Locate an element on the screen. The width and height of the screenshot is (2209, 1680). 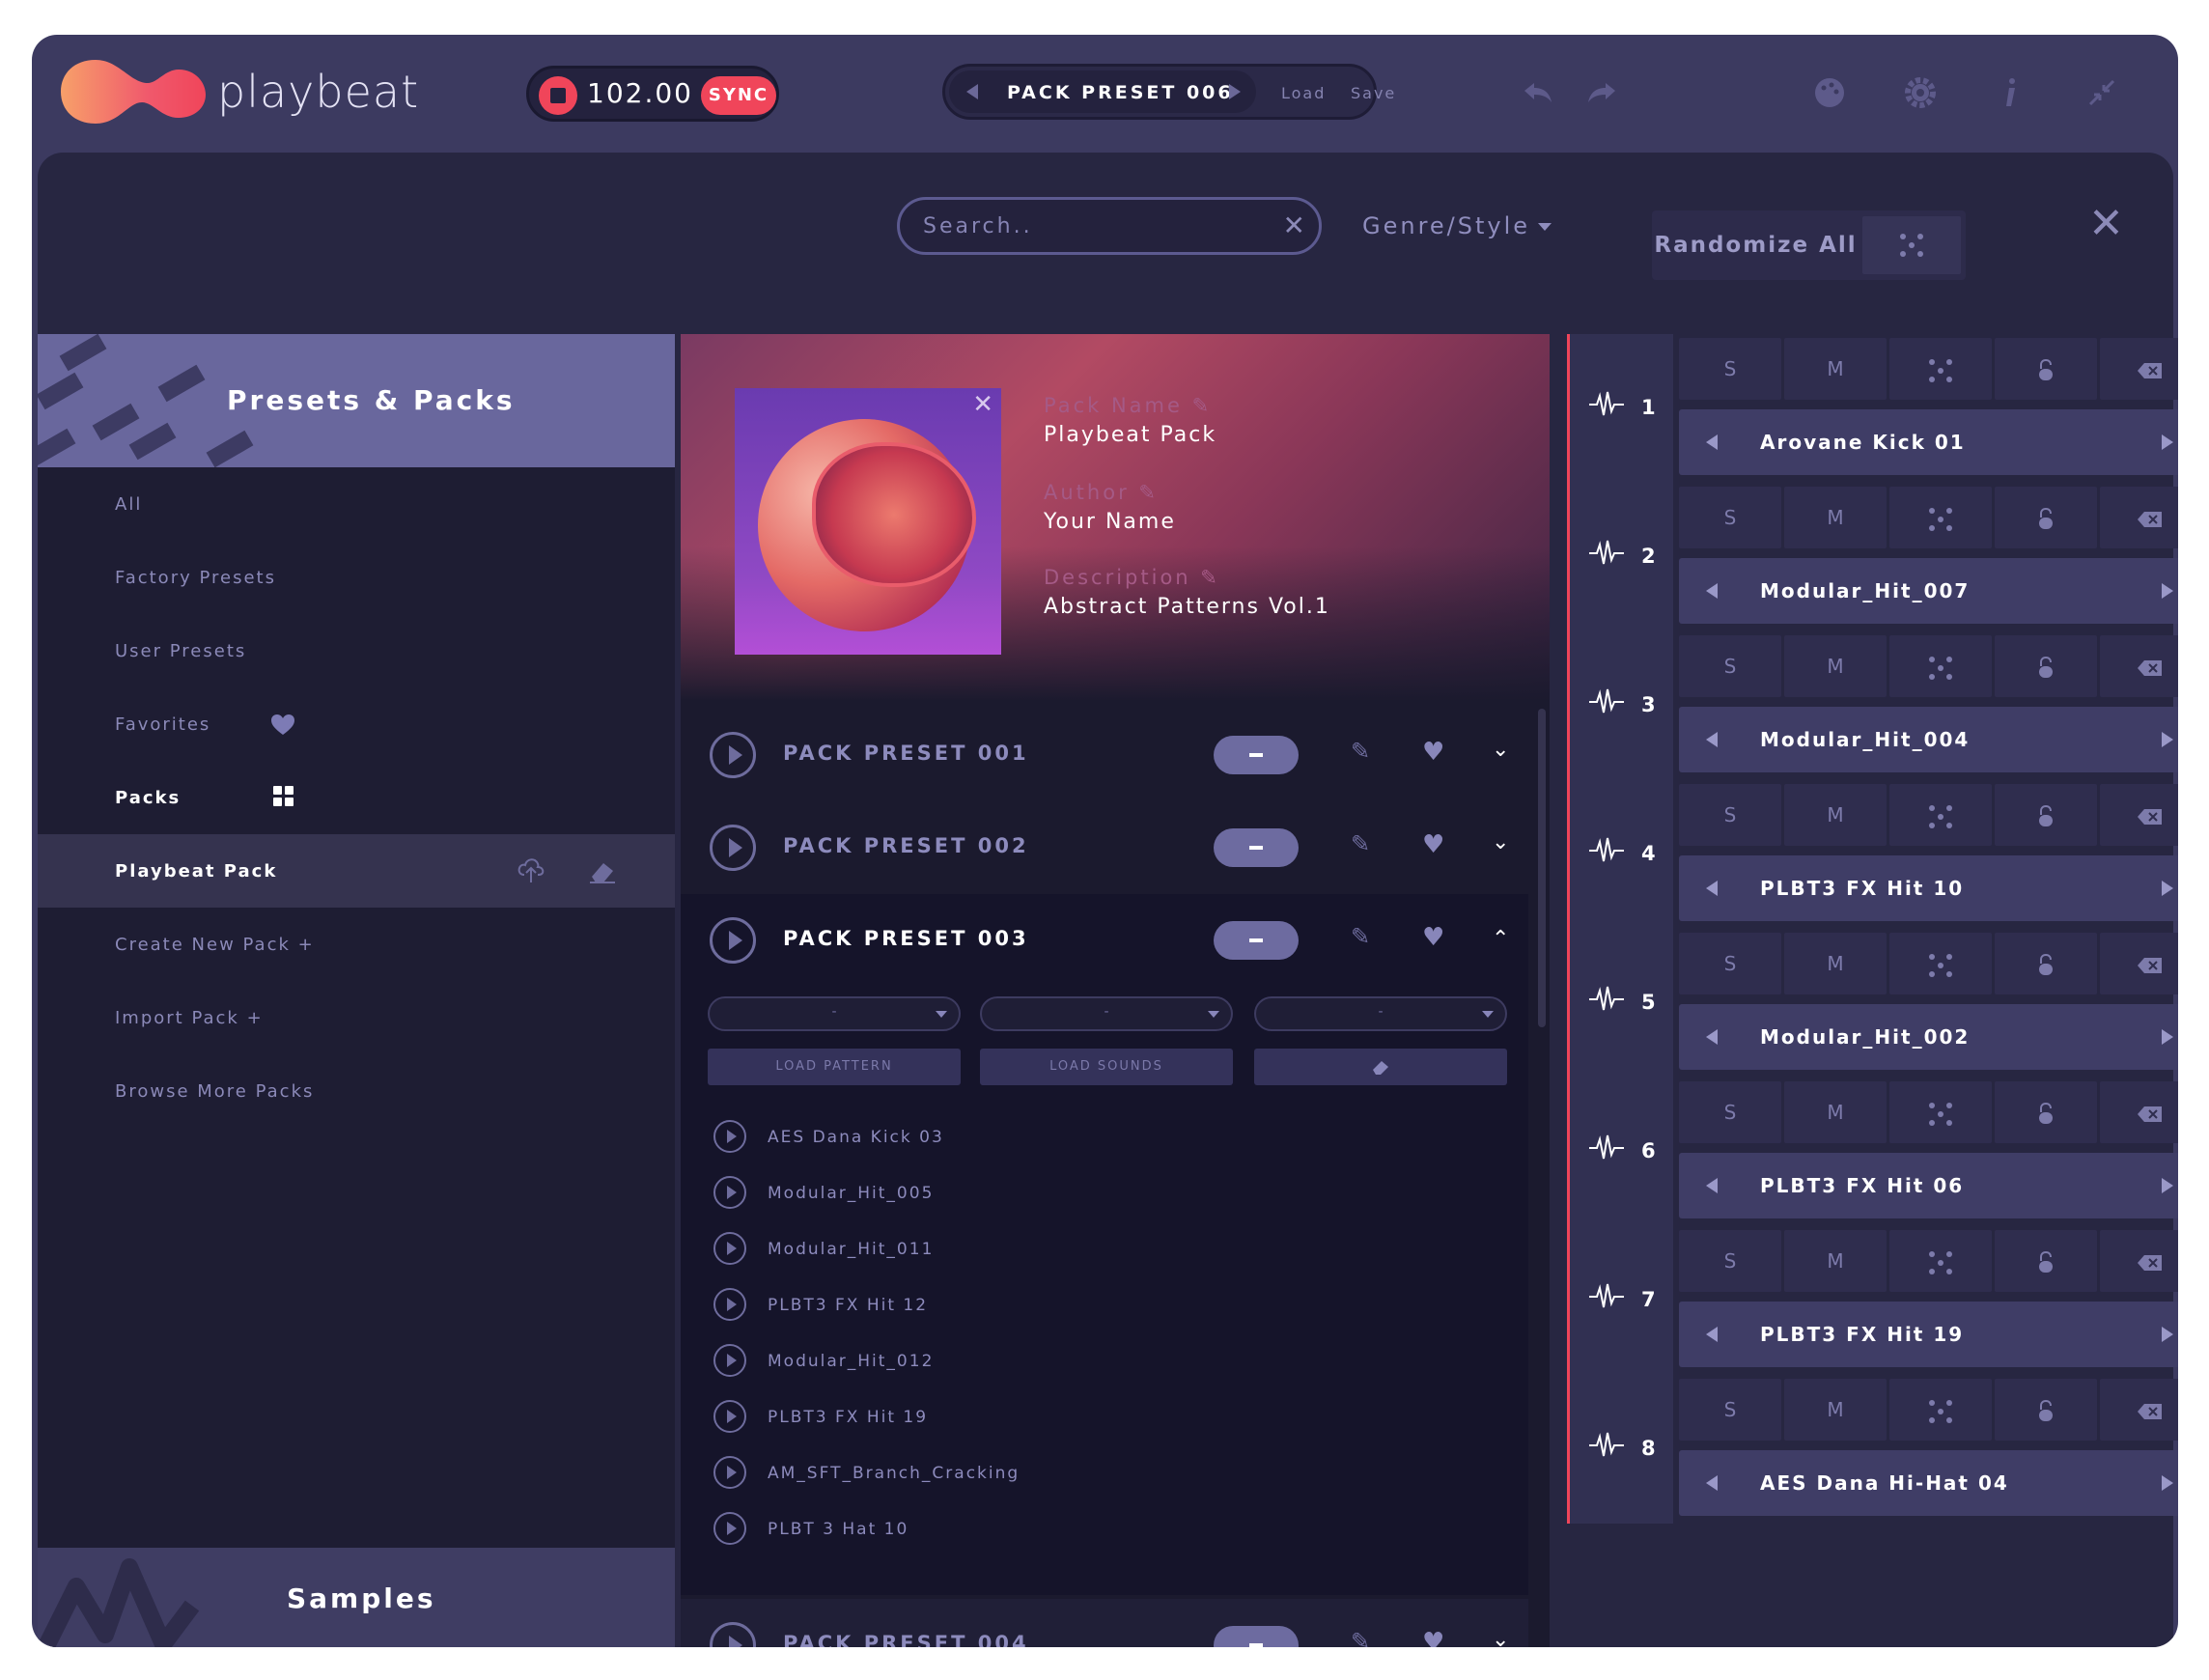
next-preset-icon is located at coordinates (1235, 92).